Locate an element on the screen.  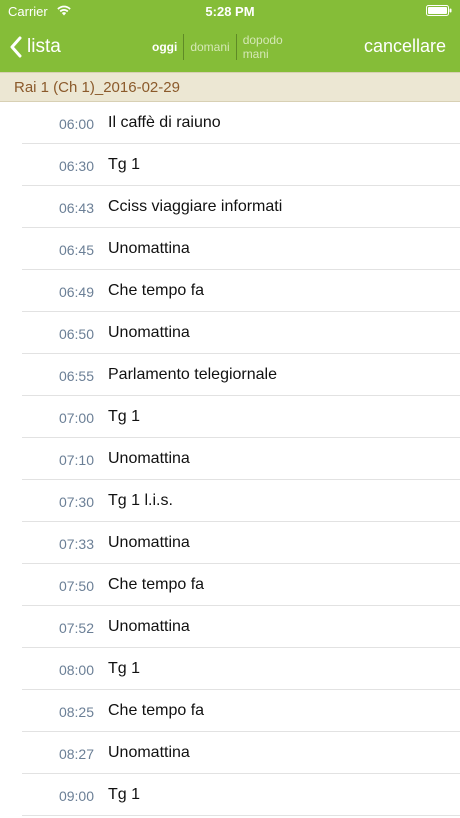
program-time: 06:55 is located at coordinates (76, 376).